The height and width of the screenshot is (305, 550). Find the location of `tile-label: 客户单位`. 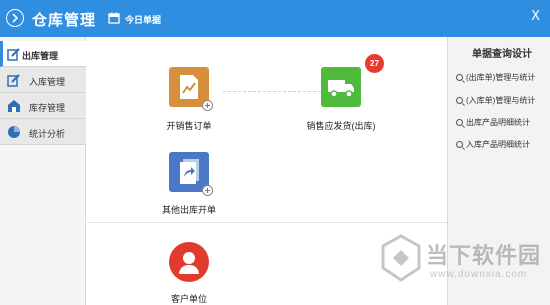

tile-label: 客户单位 is located at coordinates (188, 299).